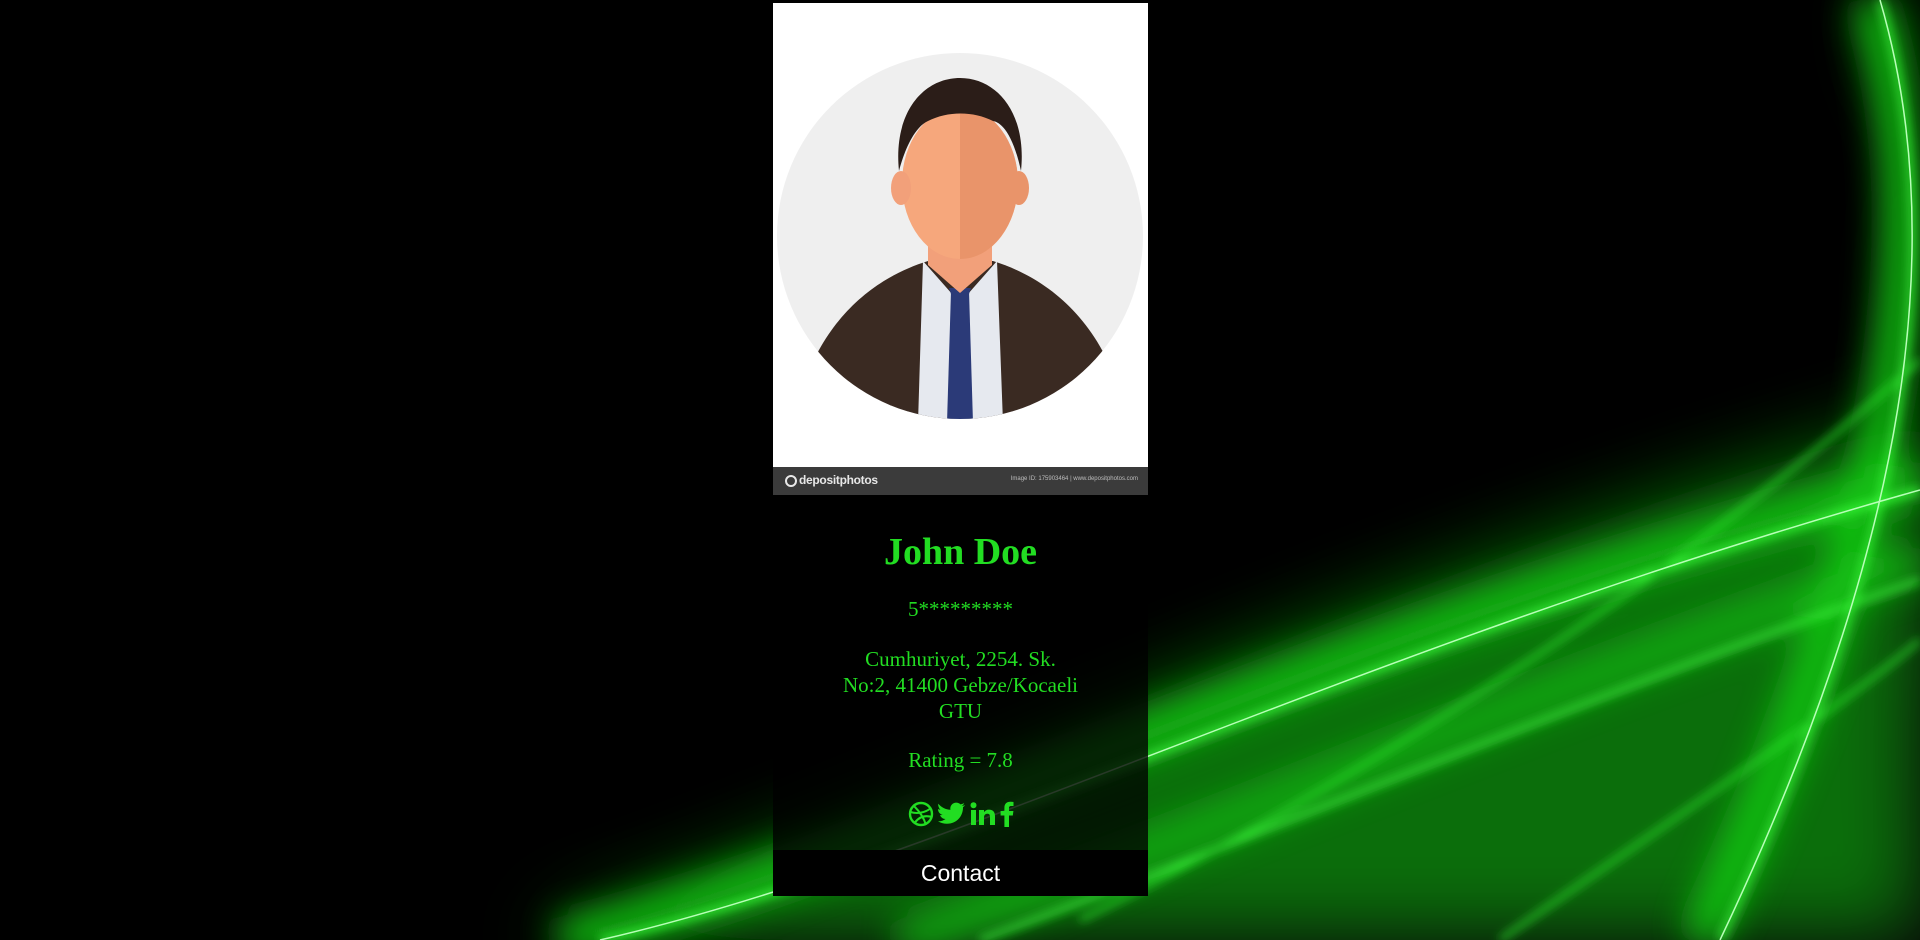  What do you see at coordinates (838, 480) in the screenshot?
I see `watermark-brand-text: depositphotos` at bounding box center [838, 480].